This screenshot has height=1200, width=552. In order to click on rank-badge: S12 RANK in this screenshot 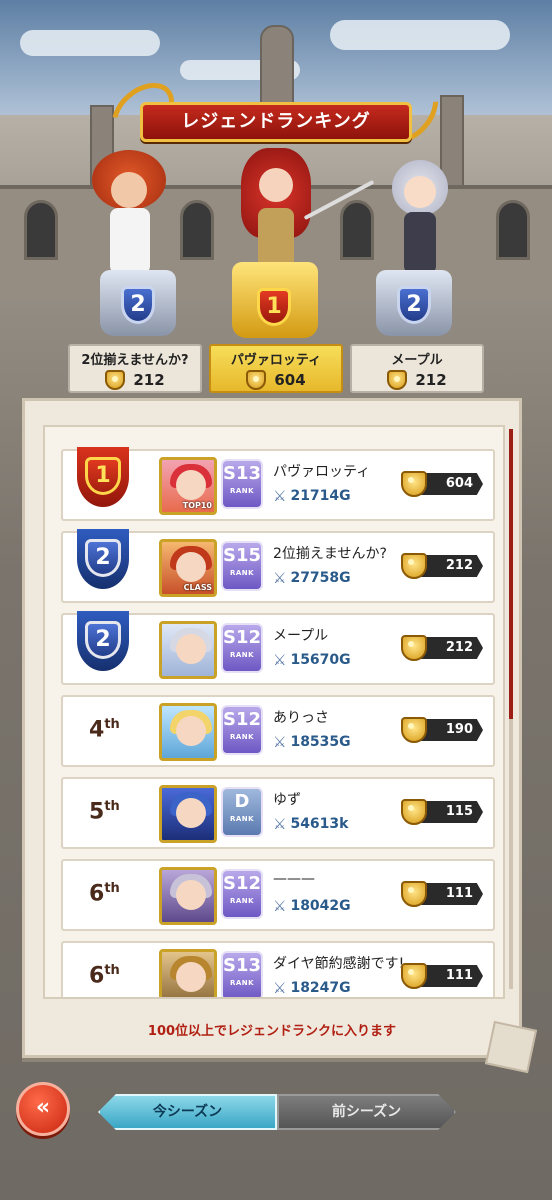, I will do `click(242, 648)`.